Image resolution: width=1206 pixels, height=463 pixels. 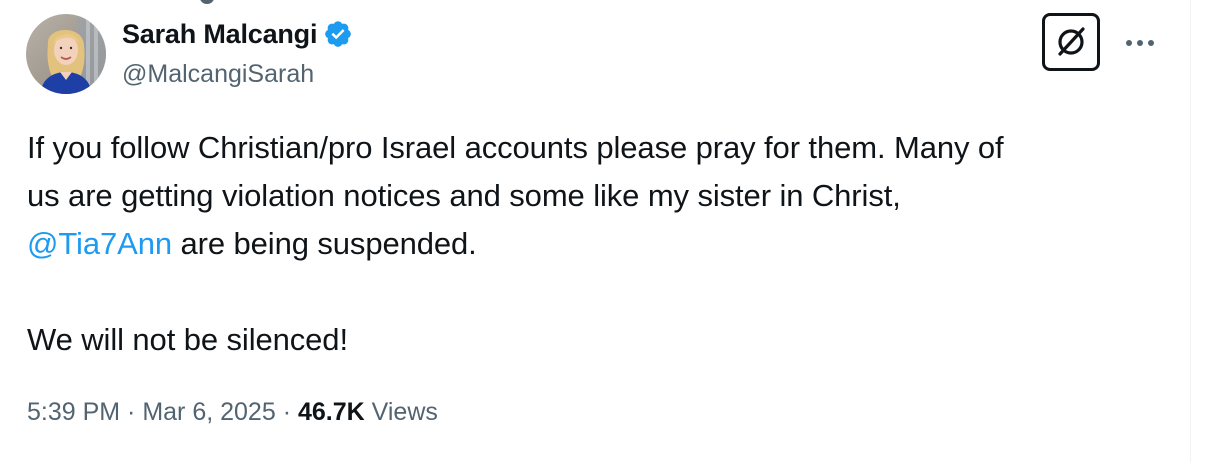 I want to click on tweet-text-line: We will not be silenced!, so click(x=187, y=339).